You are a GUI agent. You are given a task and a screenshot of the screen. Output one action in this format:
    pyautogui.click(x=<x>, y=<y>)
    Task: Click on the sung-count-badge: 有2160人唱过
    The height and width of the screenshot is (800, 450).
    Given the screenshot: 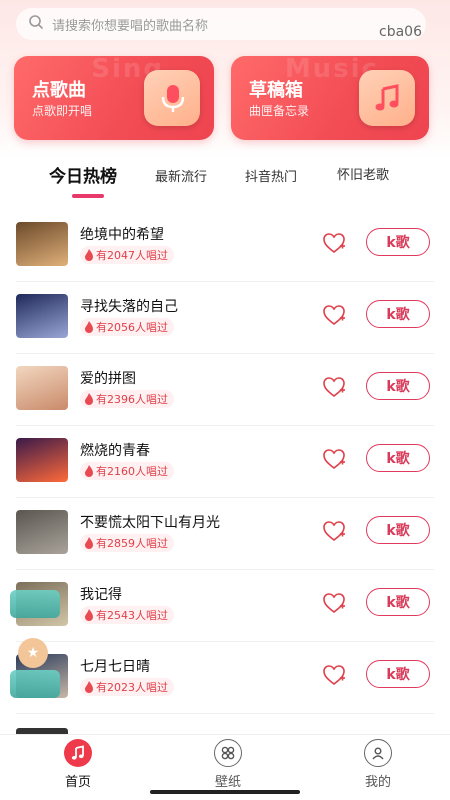 What is the action you would take?
    pyautogui.click(x=127, y=471)
    